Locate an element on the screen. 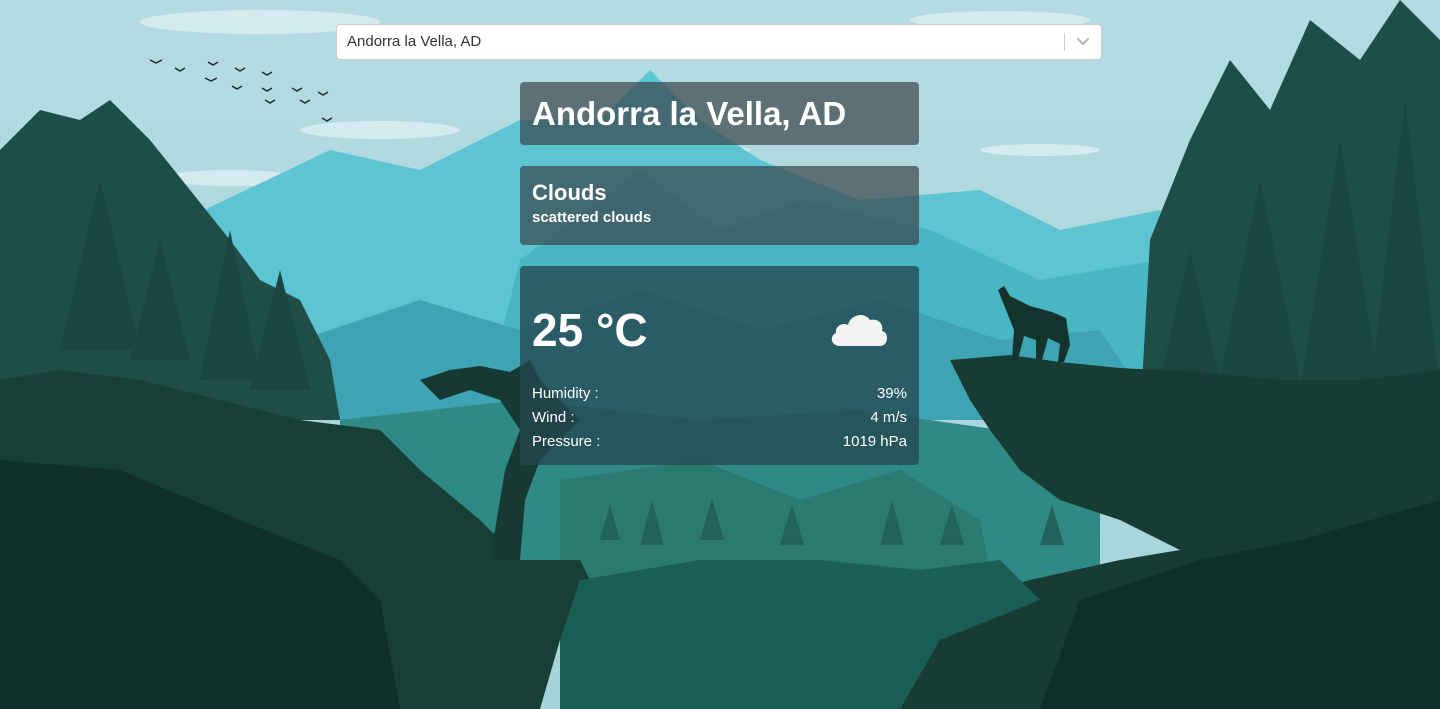  humidity-value: 39% is located at coordinates (891, 393).